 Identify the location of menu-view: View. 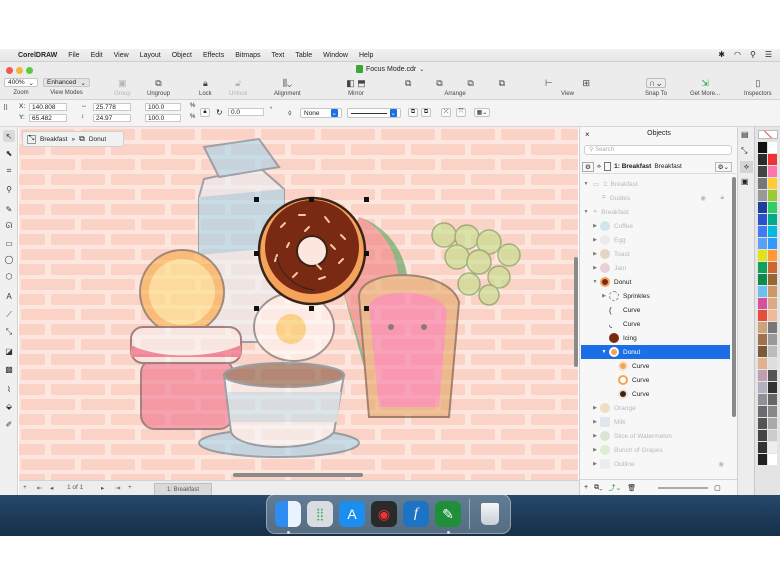
(121, 55).